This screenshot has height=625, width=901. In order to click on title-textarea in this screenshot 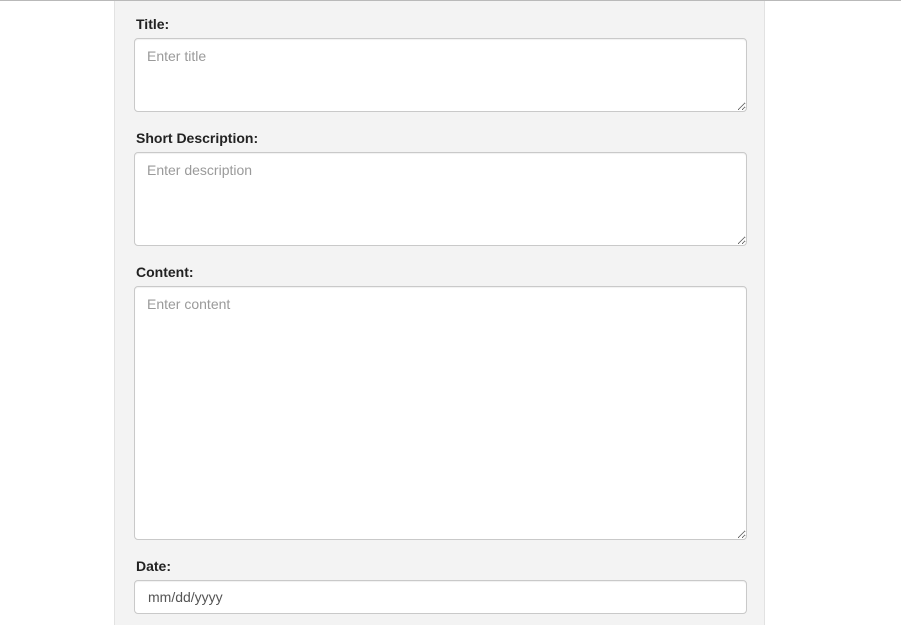, I will do `click(440, 75)`.